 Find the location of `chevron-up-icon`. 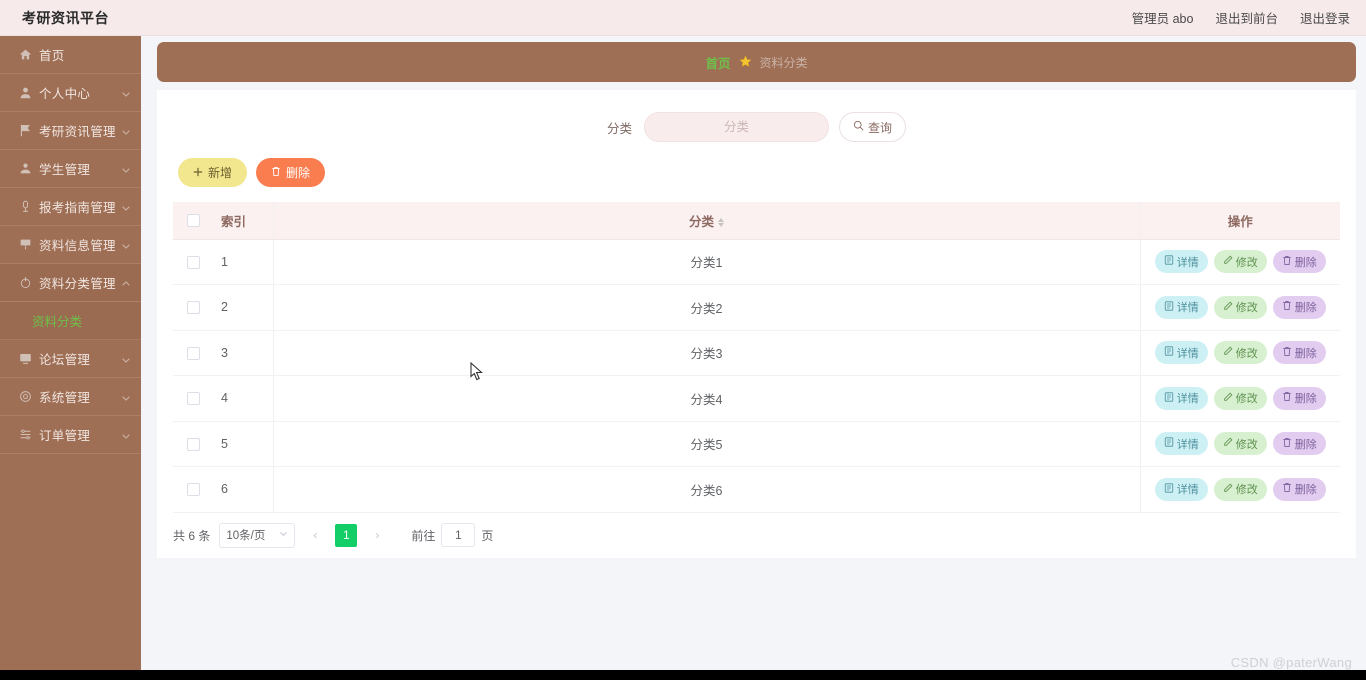

chevron-up-icon is located at coordinates (126, 283).